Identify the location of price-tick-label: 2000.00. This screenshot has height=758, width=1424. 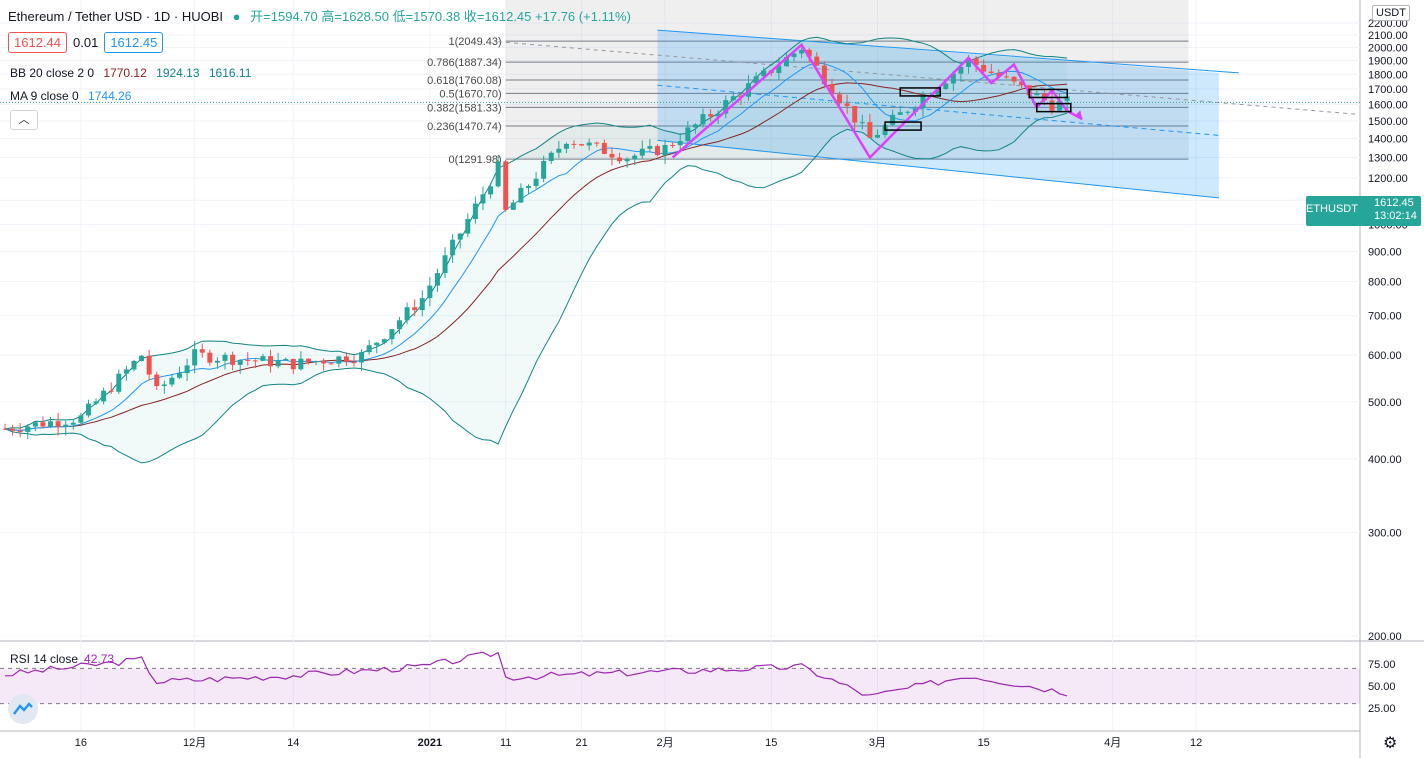
(1388, 48).